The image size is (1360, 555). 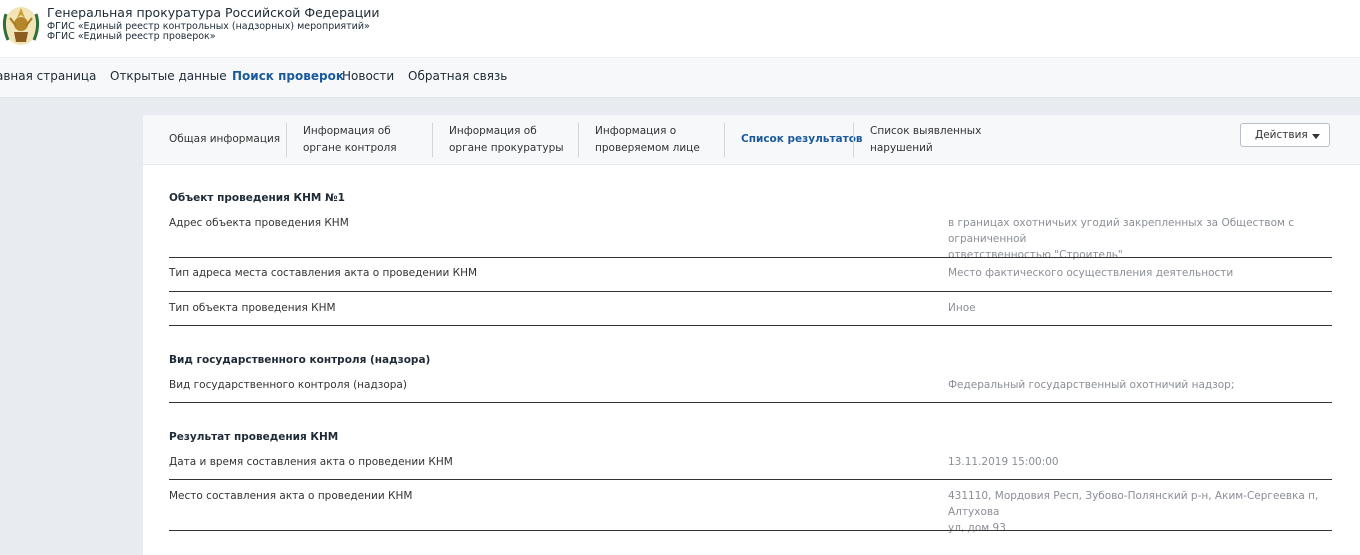 I want to click on prosecutor-emblem-icon, so click(x=21, y=26).